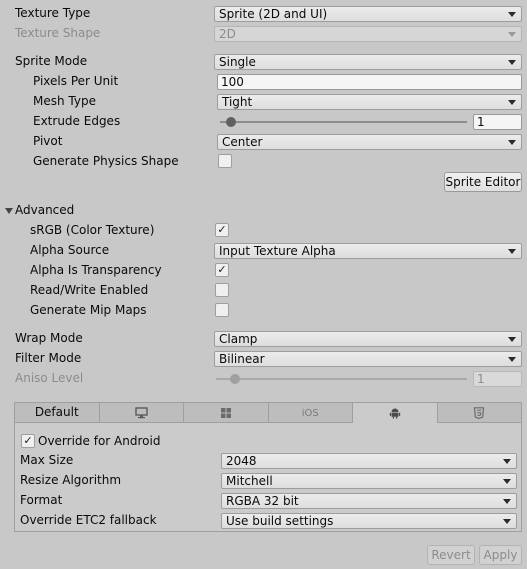 Image resolution: width=527 pixels, height=569 pixels. I want to click on foldout-arrow-icon, so click(9, 211).